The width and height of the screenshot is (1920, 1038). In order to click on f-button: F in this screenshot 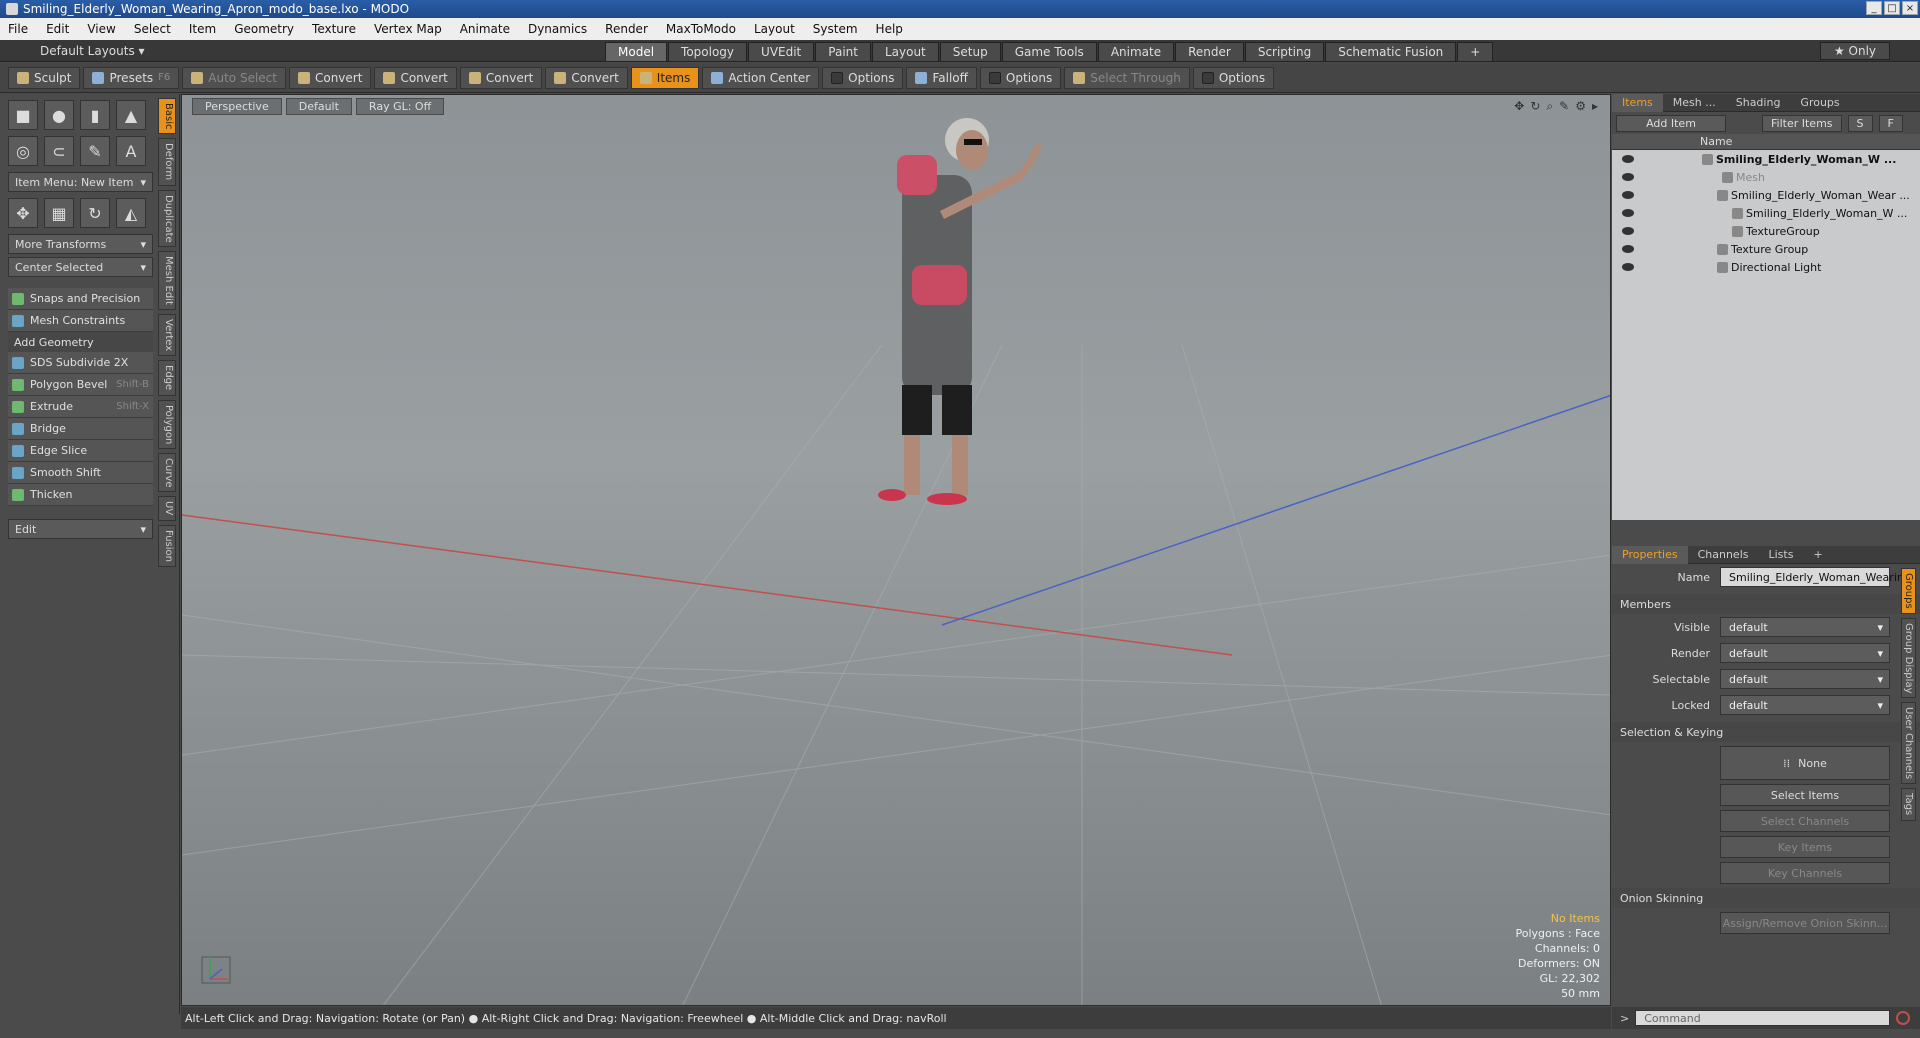, I will do `click(1890, 123)`.